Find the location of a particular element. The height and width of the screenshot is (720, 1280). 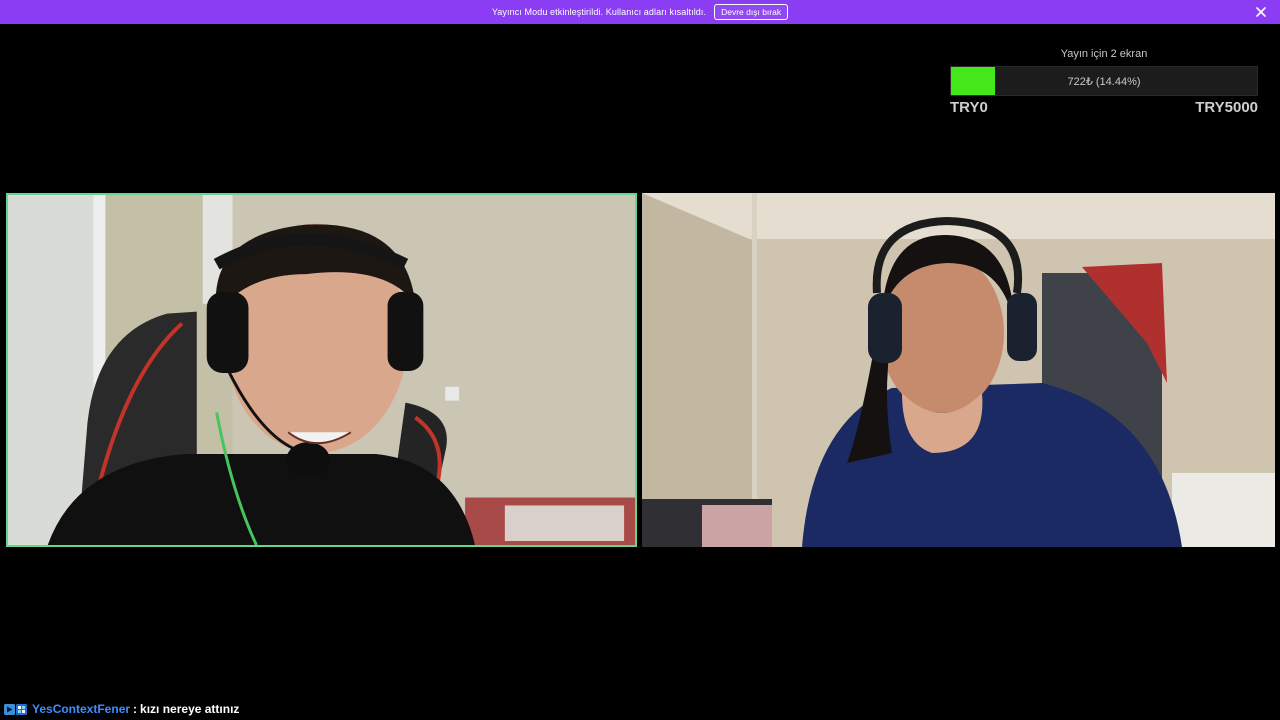

close-icon is located at coordinates (1261, 12).